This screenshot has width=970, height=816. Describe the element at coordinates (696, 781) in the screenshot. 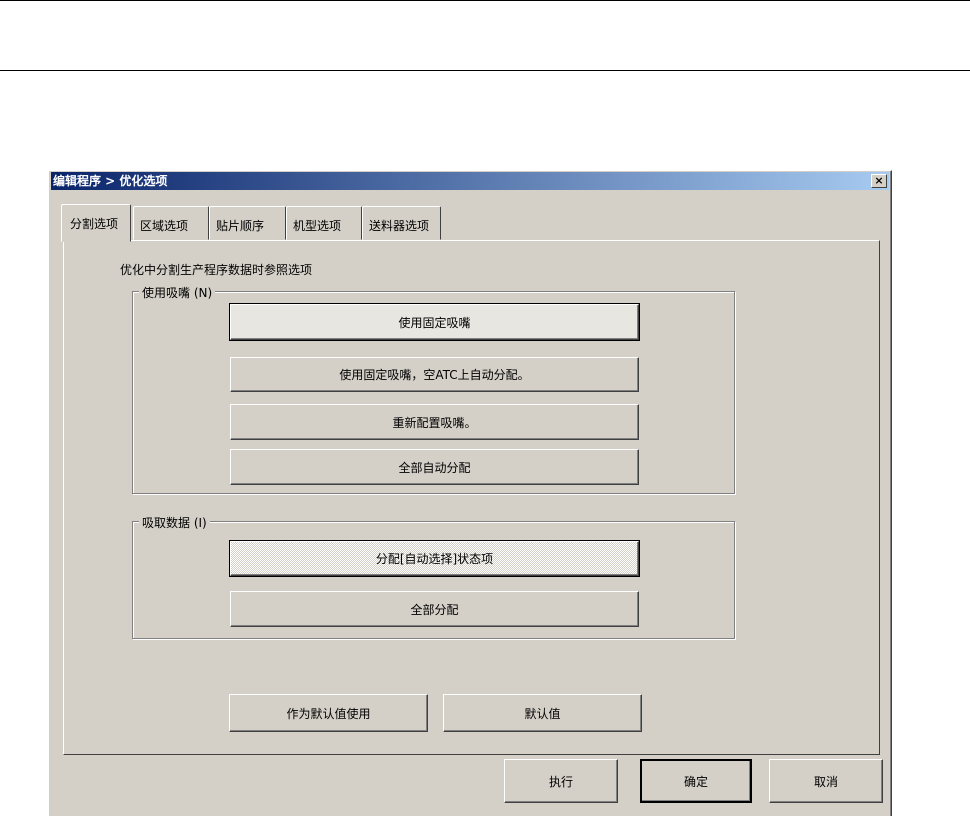

I see `ok-button: 确定` at that location.